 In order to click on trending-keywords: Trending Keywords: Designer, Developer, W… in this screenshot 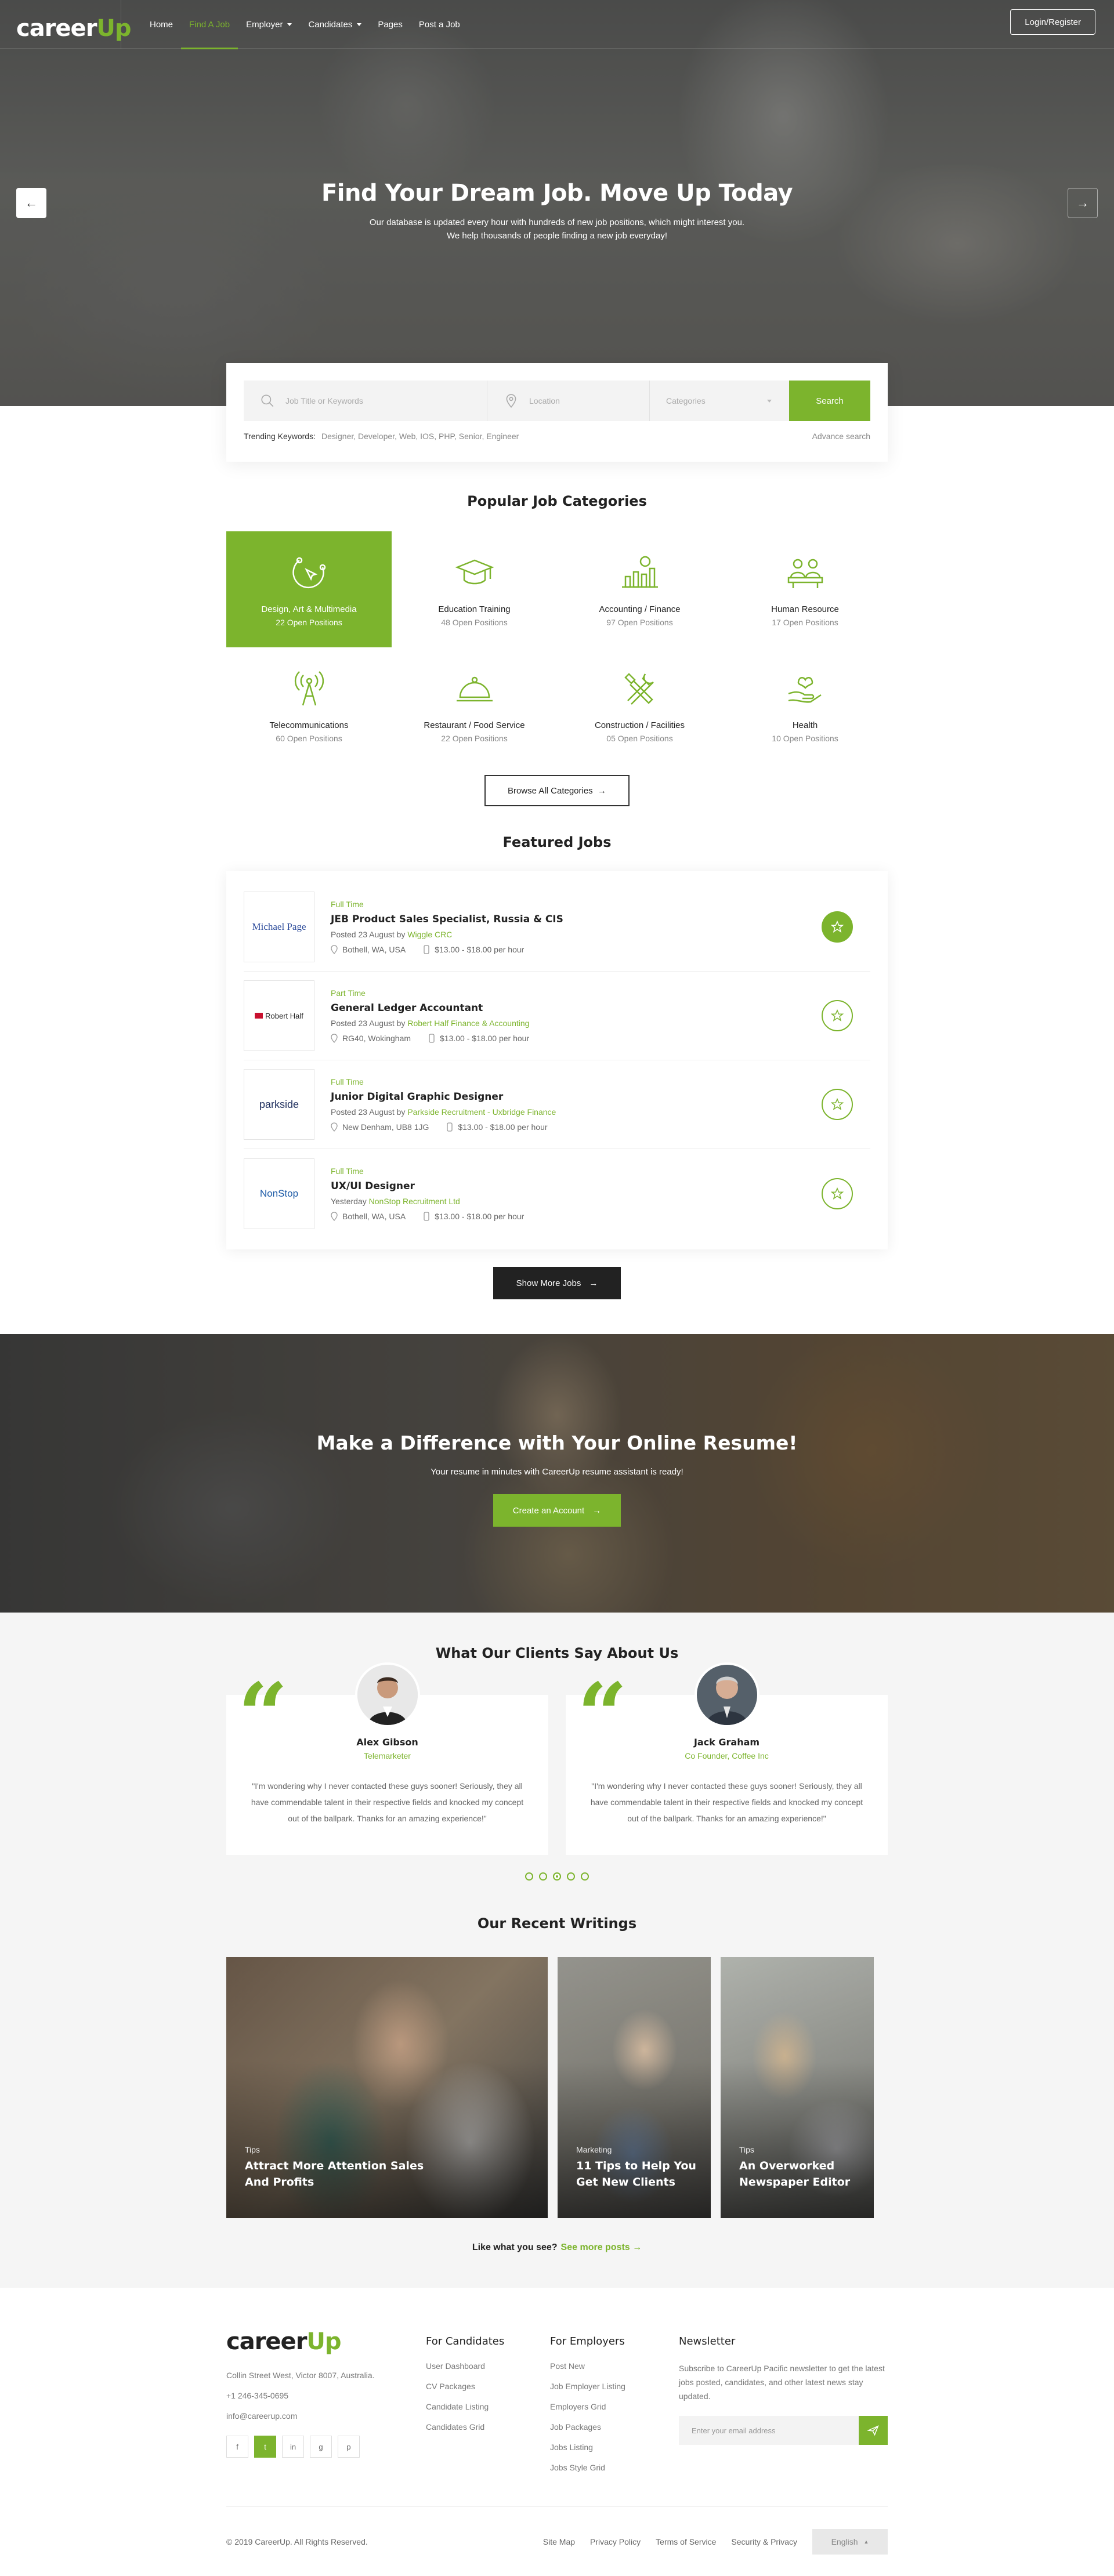, I will do `click(381, 437)`.